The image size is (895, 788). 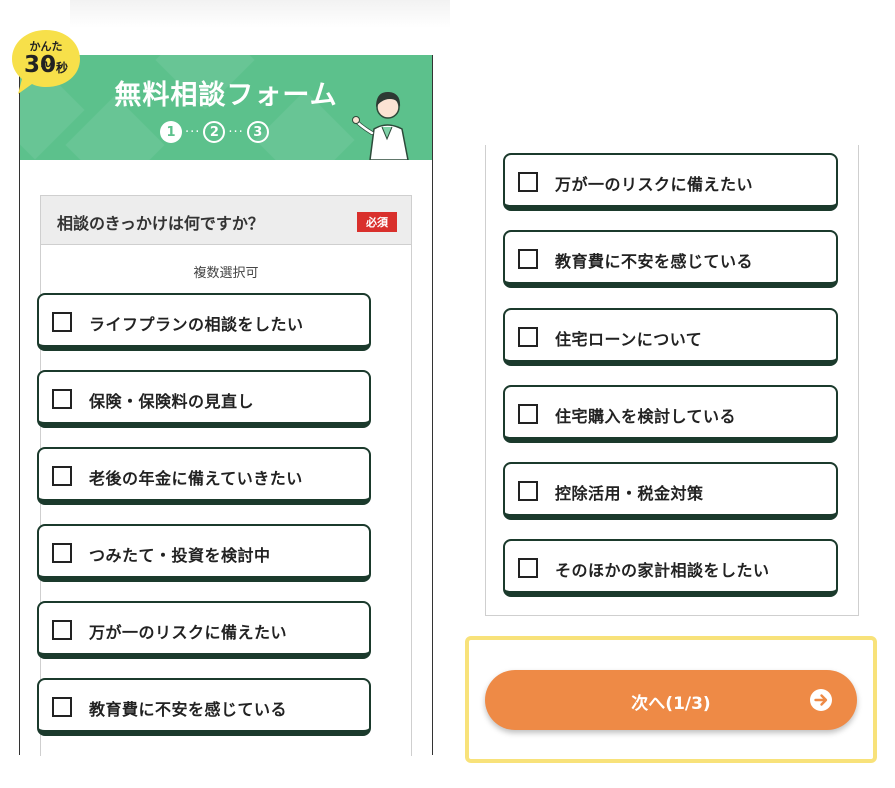 I want to click on step-indicator: 1 ··· 2 ··· 3, so click(x=214, y=132).